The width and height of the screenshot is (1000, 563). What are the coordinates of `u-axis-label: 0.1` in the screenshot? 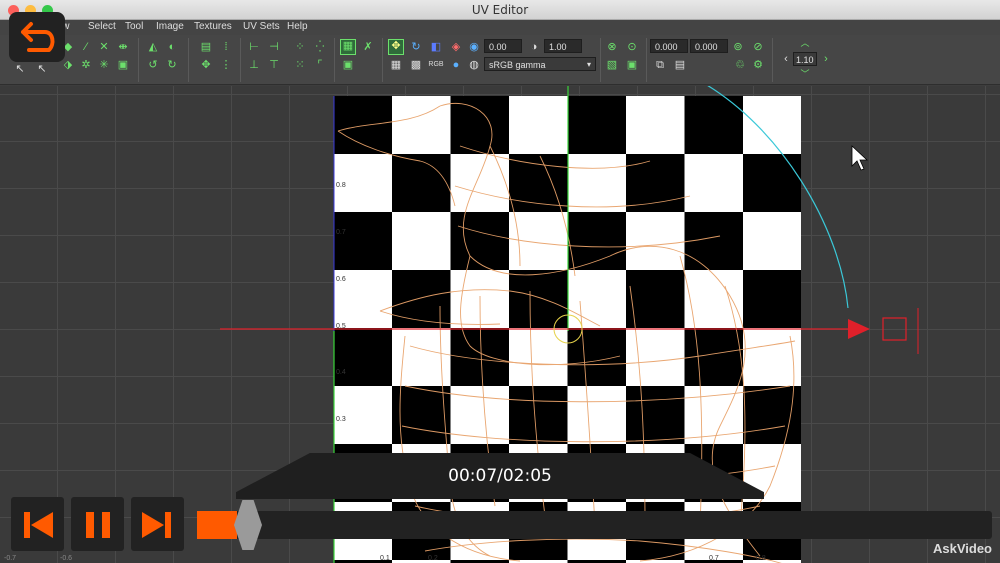 It's located at (385, 558).